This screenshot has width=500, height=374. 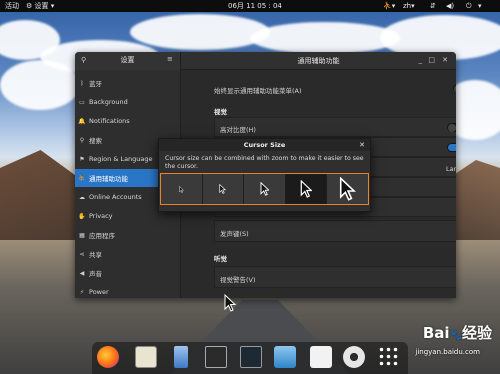 I want to click on cursor-size-3-option, so click(x=265, y=189).